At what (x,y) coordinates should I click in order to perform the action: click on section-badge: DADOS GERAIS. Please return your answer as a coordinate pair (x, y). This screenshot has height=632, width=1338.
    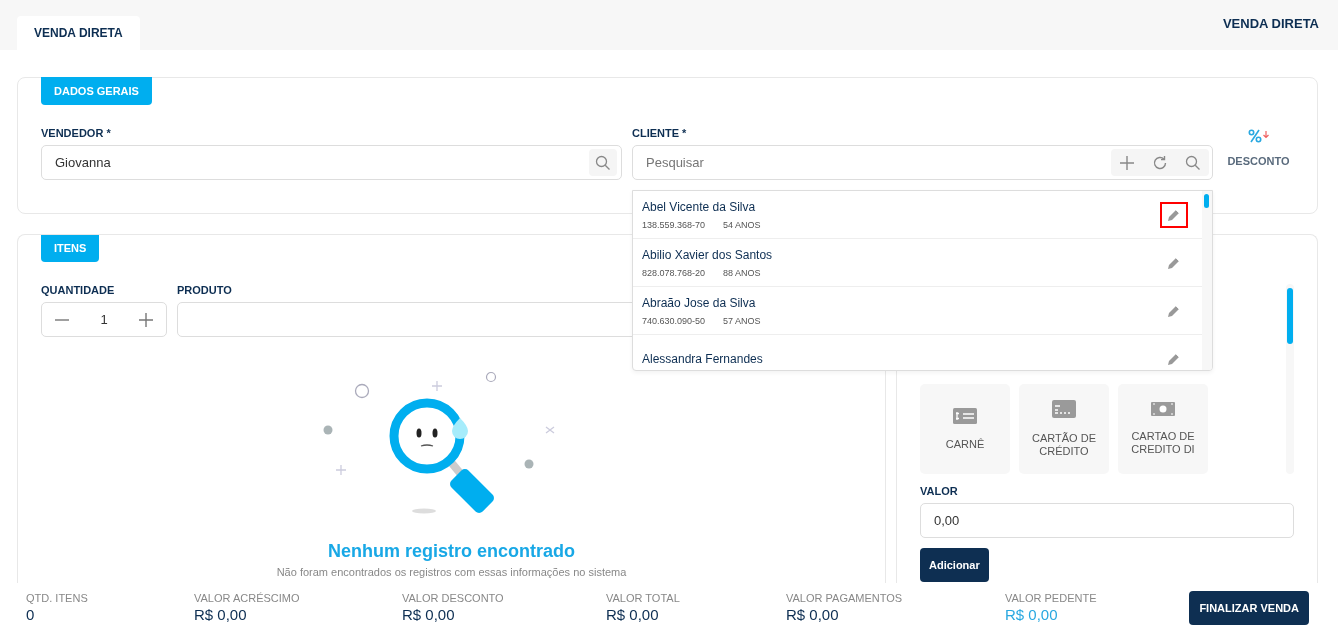
    Looking at the image, I should click on (96, 91).